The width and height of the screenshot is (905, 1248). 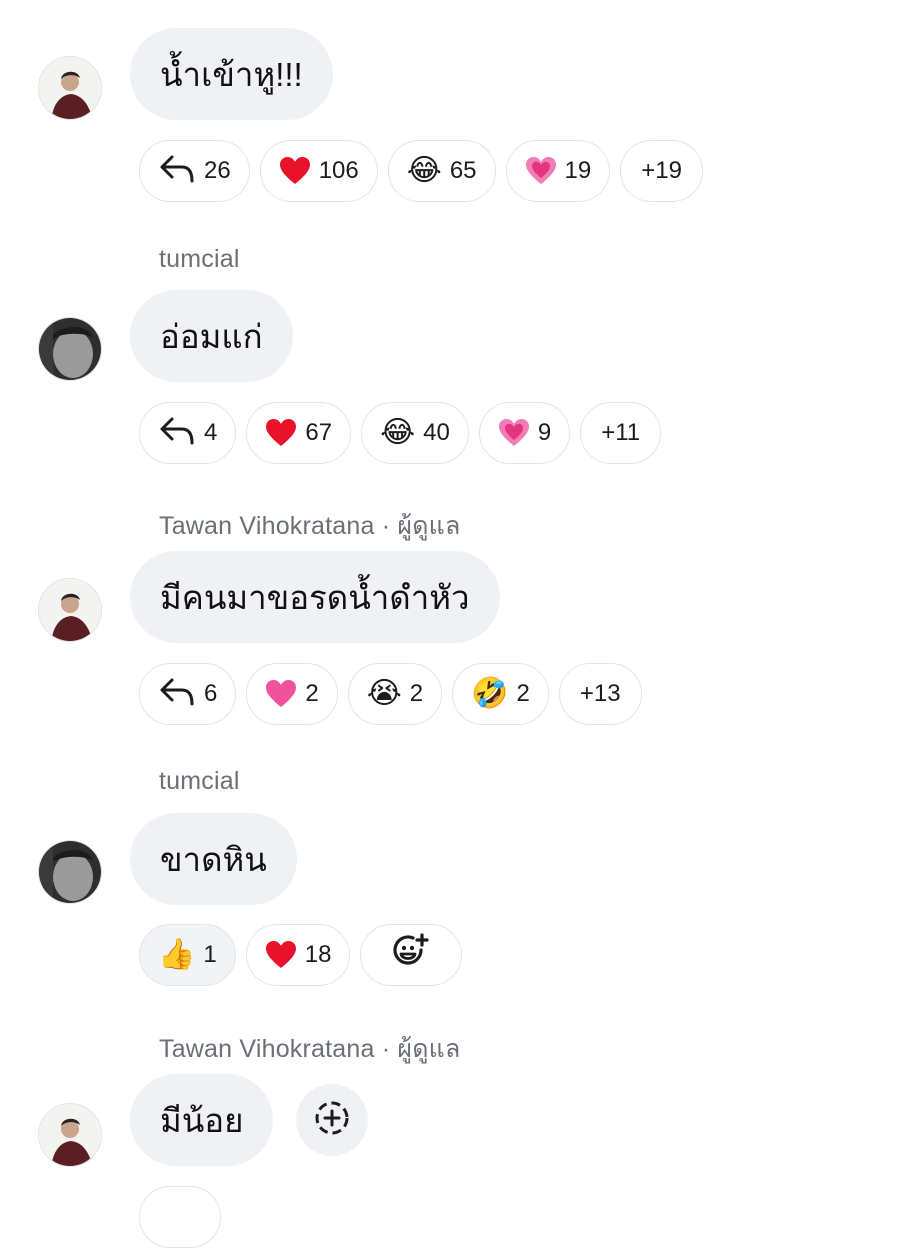 I want to click on reaction-count: 106, so click(x=338, y=170).